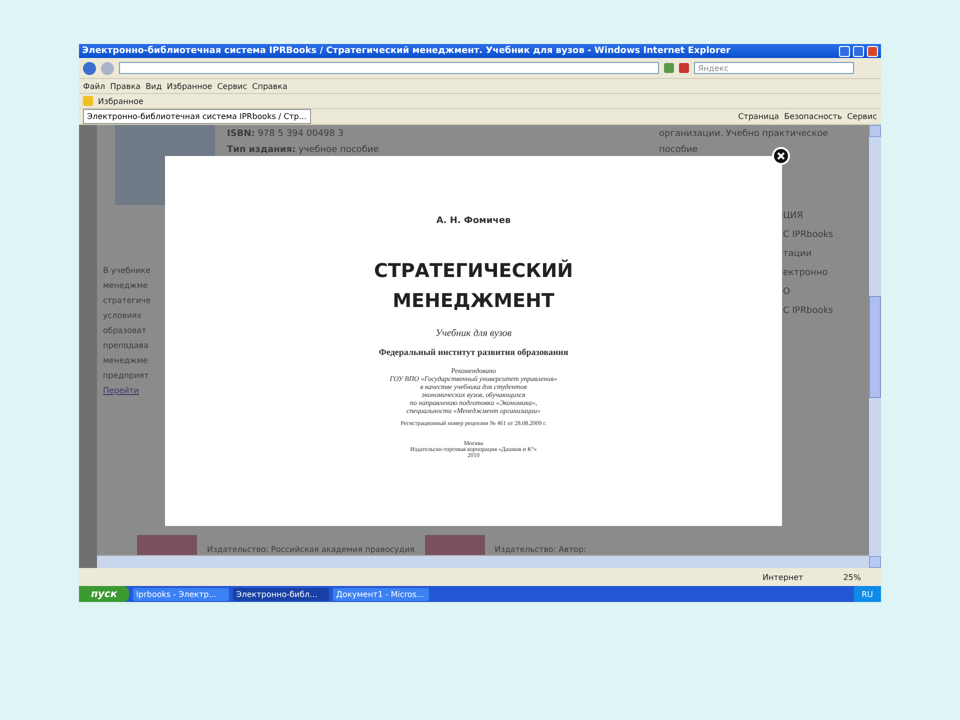 This screenshot has width=960, height=720. What do you see at coordinates (805, 273) in the screenshot?
I see `sidebar-text: ектронно` at bounding box center [805, 273].